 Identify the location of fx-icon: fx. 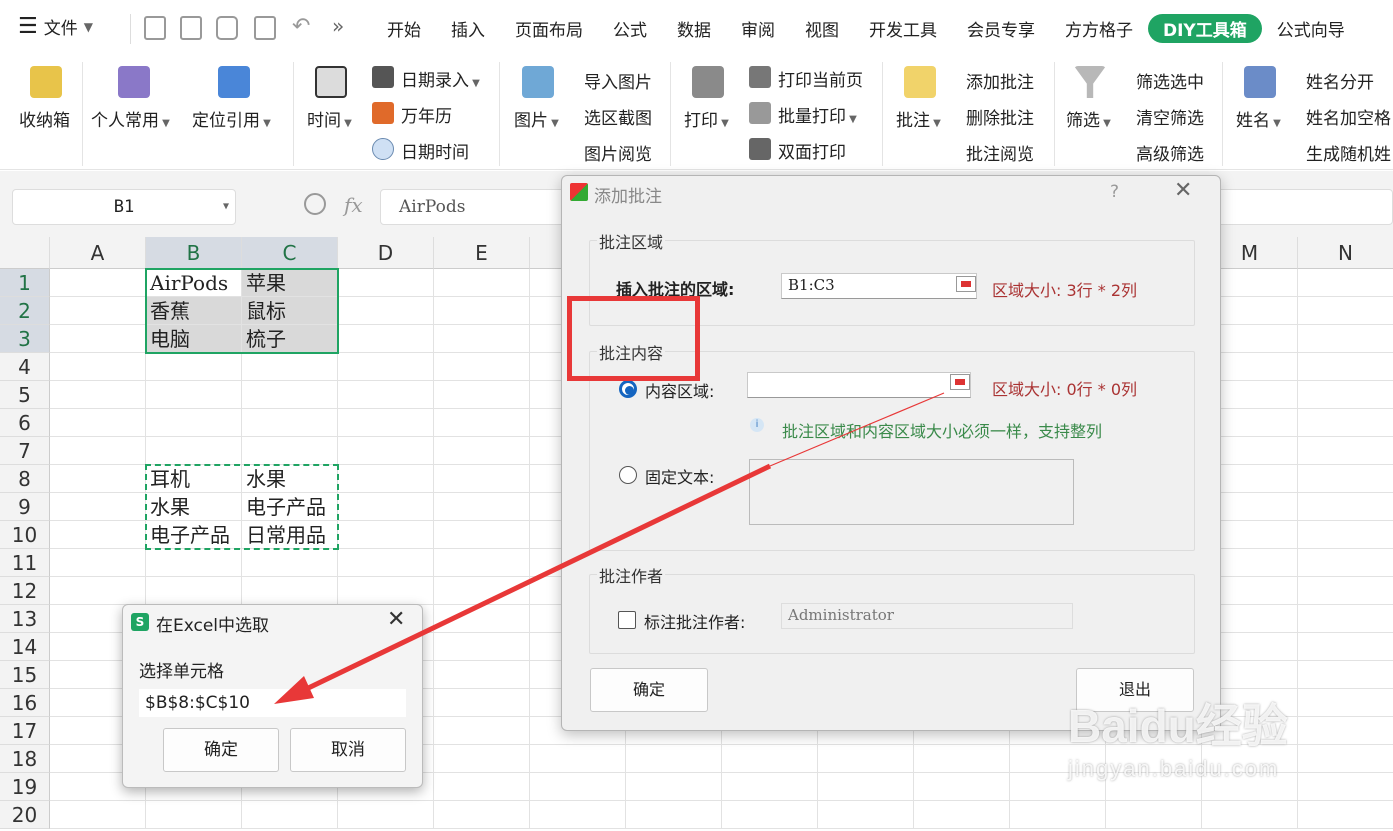
(353, 205).